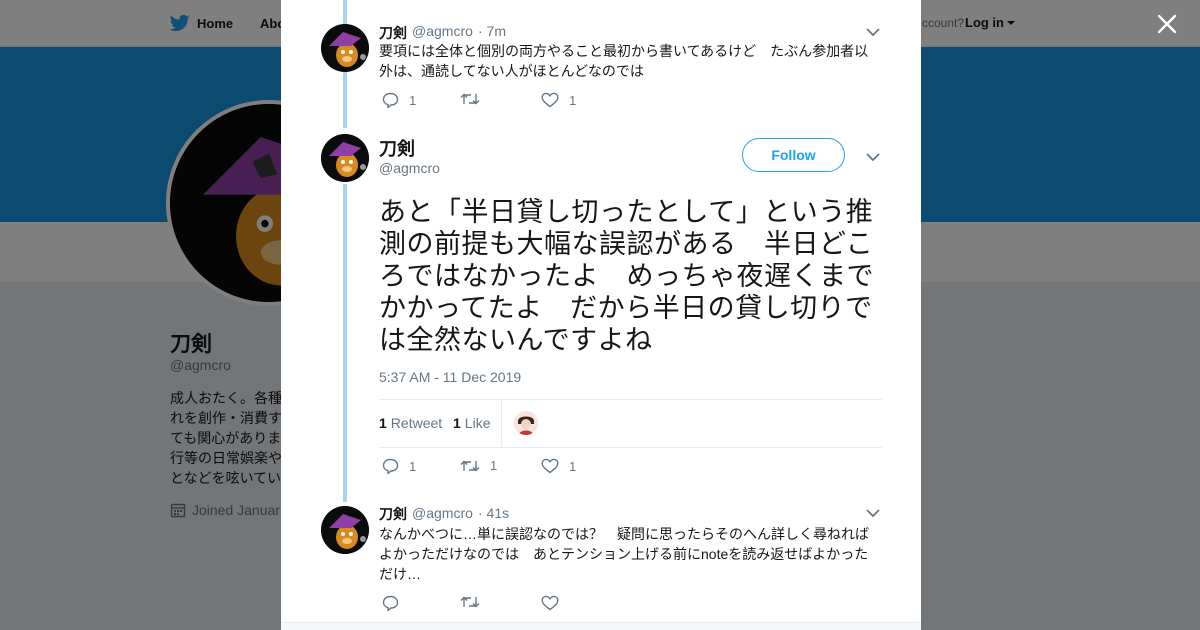 The image size is (1200, 630). What do you see at coordinates (494, 465) in the screenshot?
I see `retweet-count: 1` at bounding box center [494, 465].